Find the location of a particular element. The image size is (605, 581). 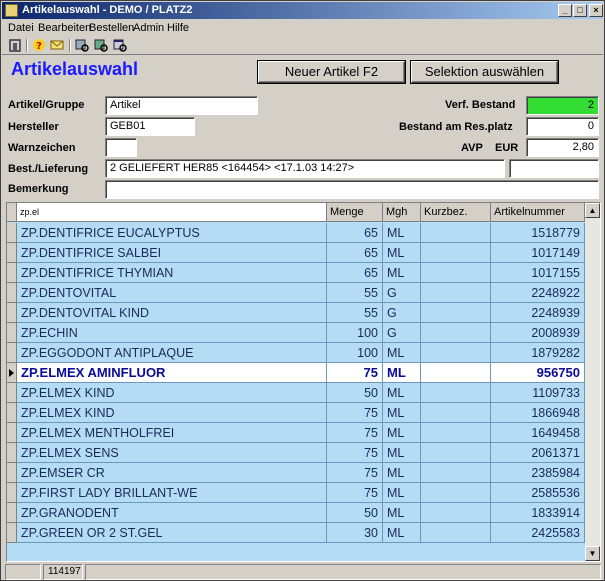

cell-artikelnummer: 2385984 is located at coordinates (538, 473).